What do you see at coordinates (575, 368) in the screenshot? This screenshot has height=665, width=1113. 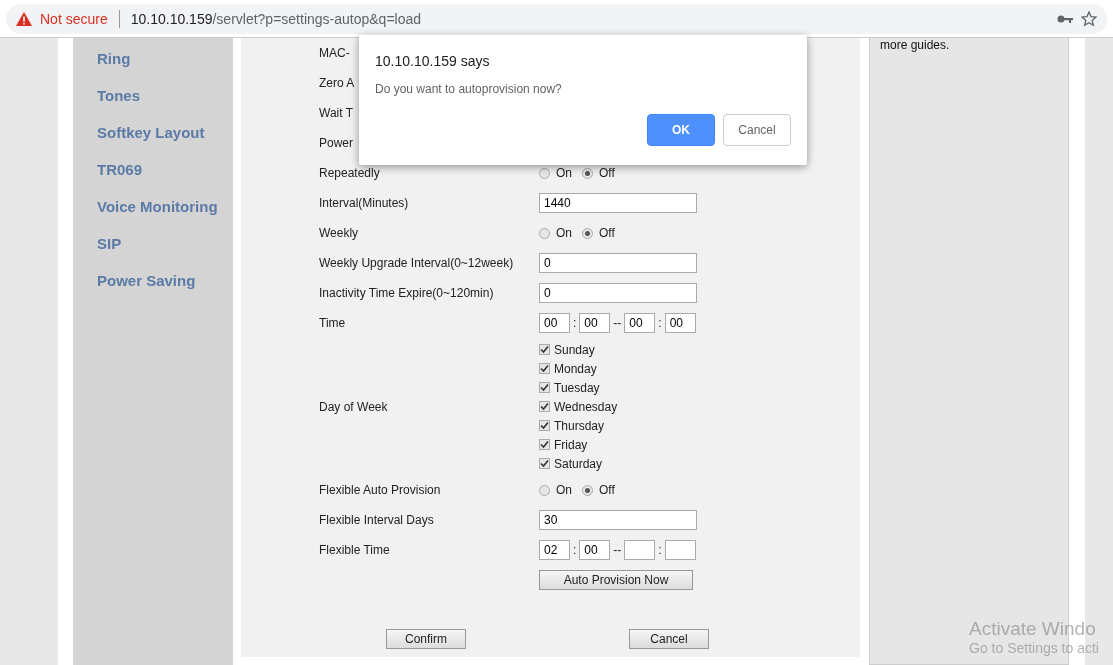 I see `checkbox-label: Monday` at bounding box center [575, 368].